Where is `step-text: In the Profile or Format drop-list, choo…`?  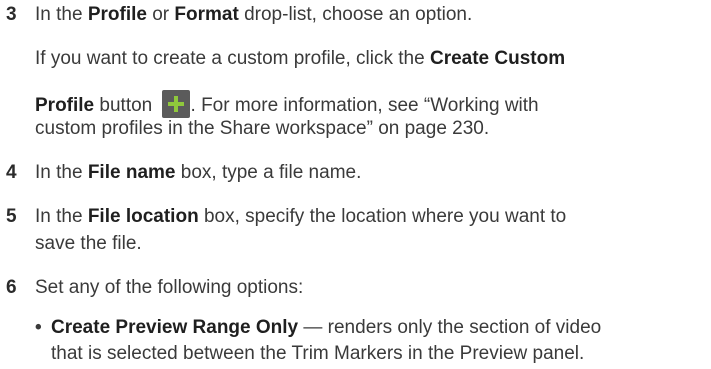
step-text: In the Profile or Format drop-list, choo… is located at coordinates (254, 14).